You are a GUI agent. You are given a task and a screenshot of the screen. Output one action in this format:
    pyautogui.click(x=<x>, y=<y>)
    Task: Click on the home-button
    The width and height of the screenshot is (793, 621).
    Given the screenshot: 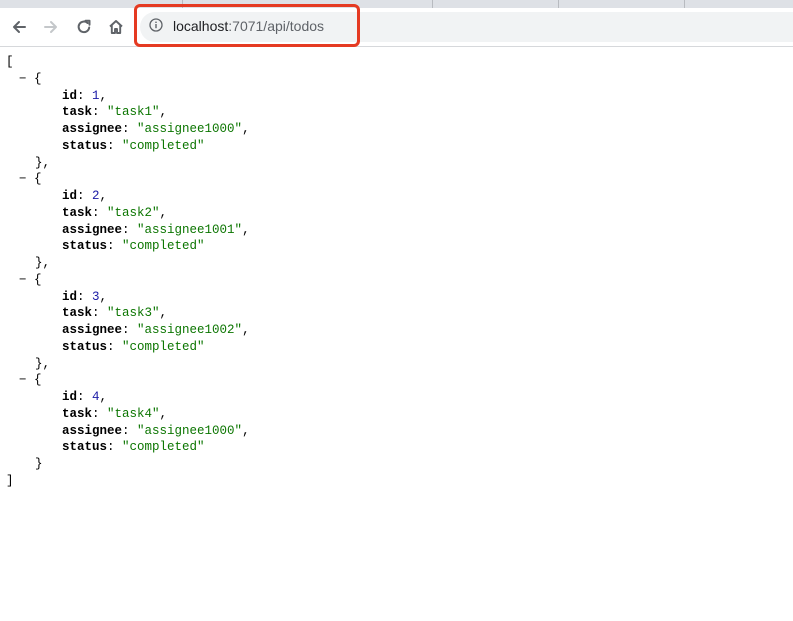 What is the action you would take?
    pyautogui.click(x=116, y=27)
    